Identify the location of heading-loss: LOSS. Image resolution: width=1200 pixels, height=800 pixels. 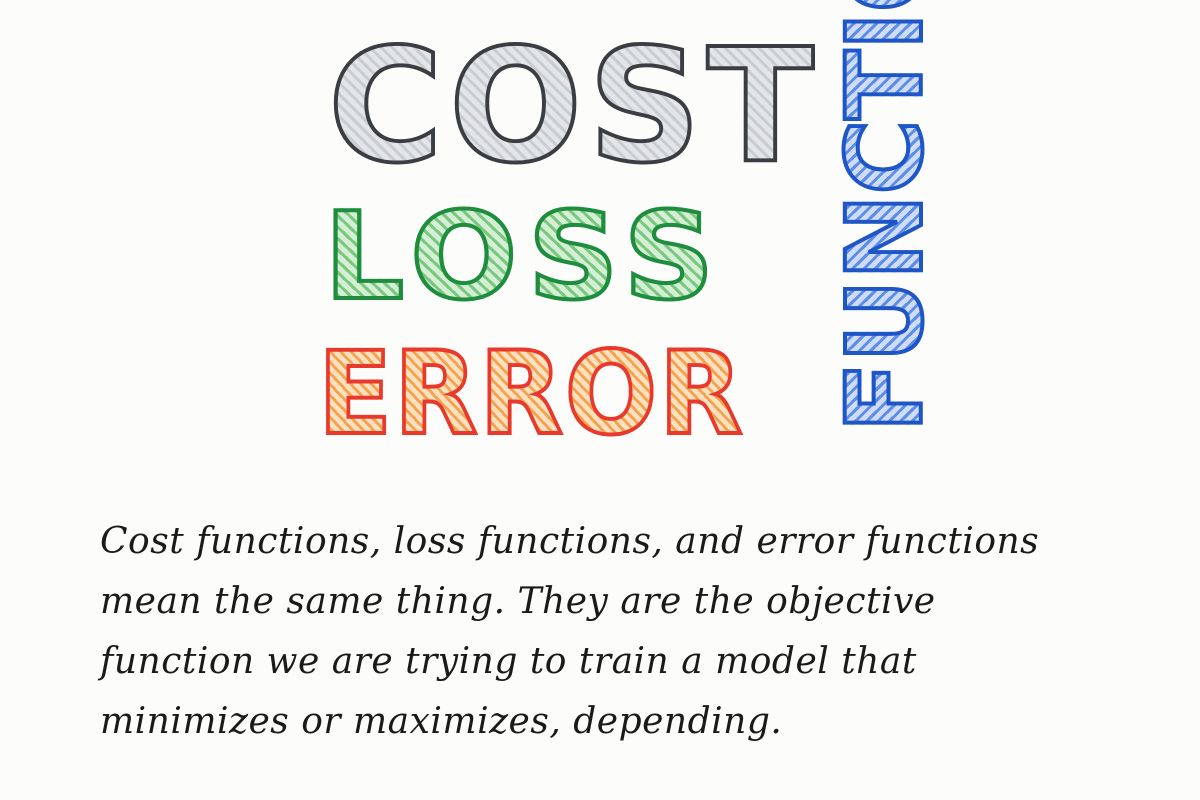
(523, 257).